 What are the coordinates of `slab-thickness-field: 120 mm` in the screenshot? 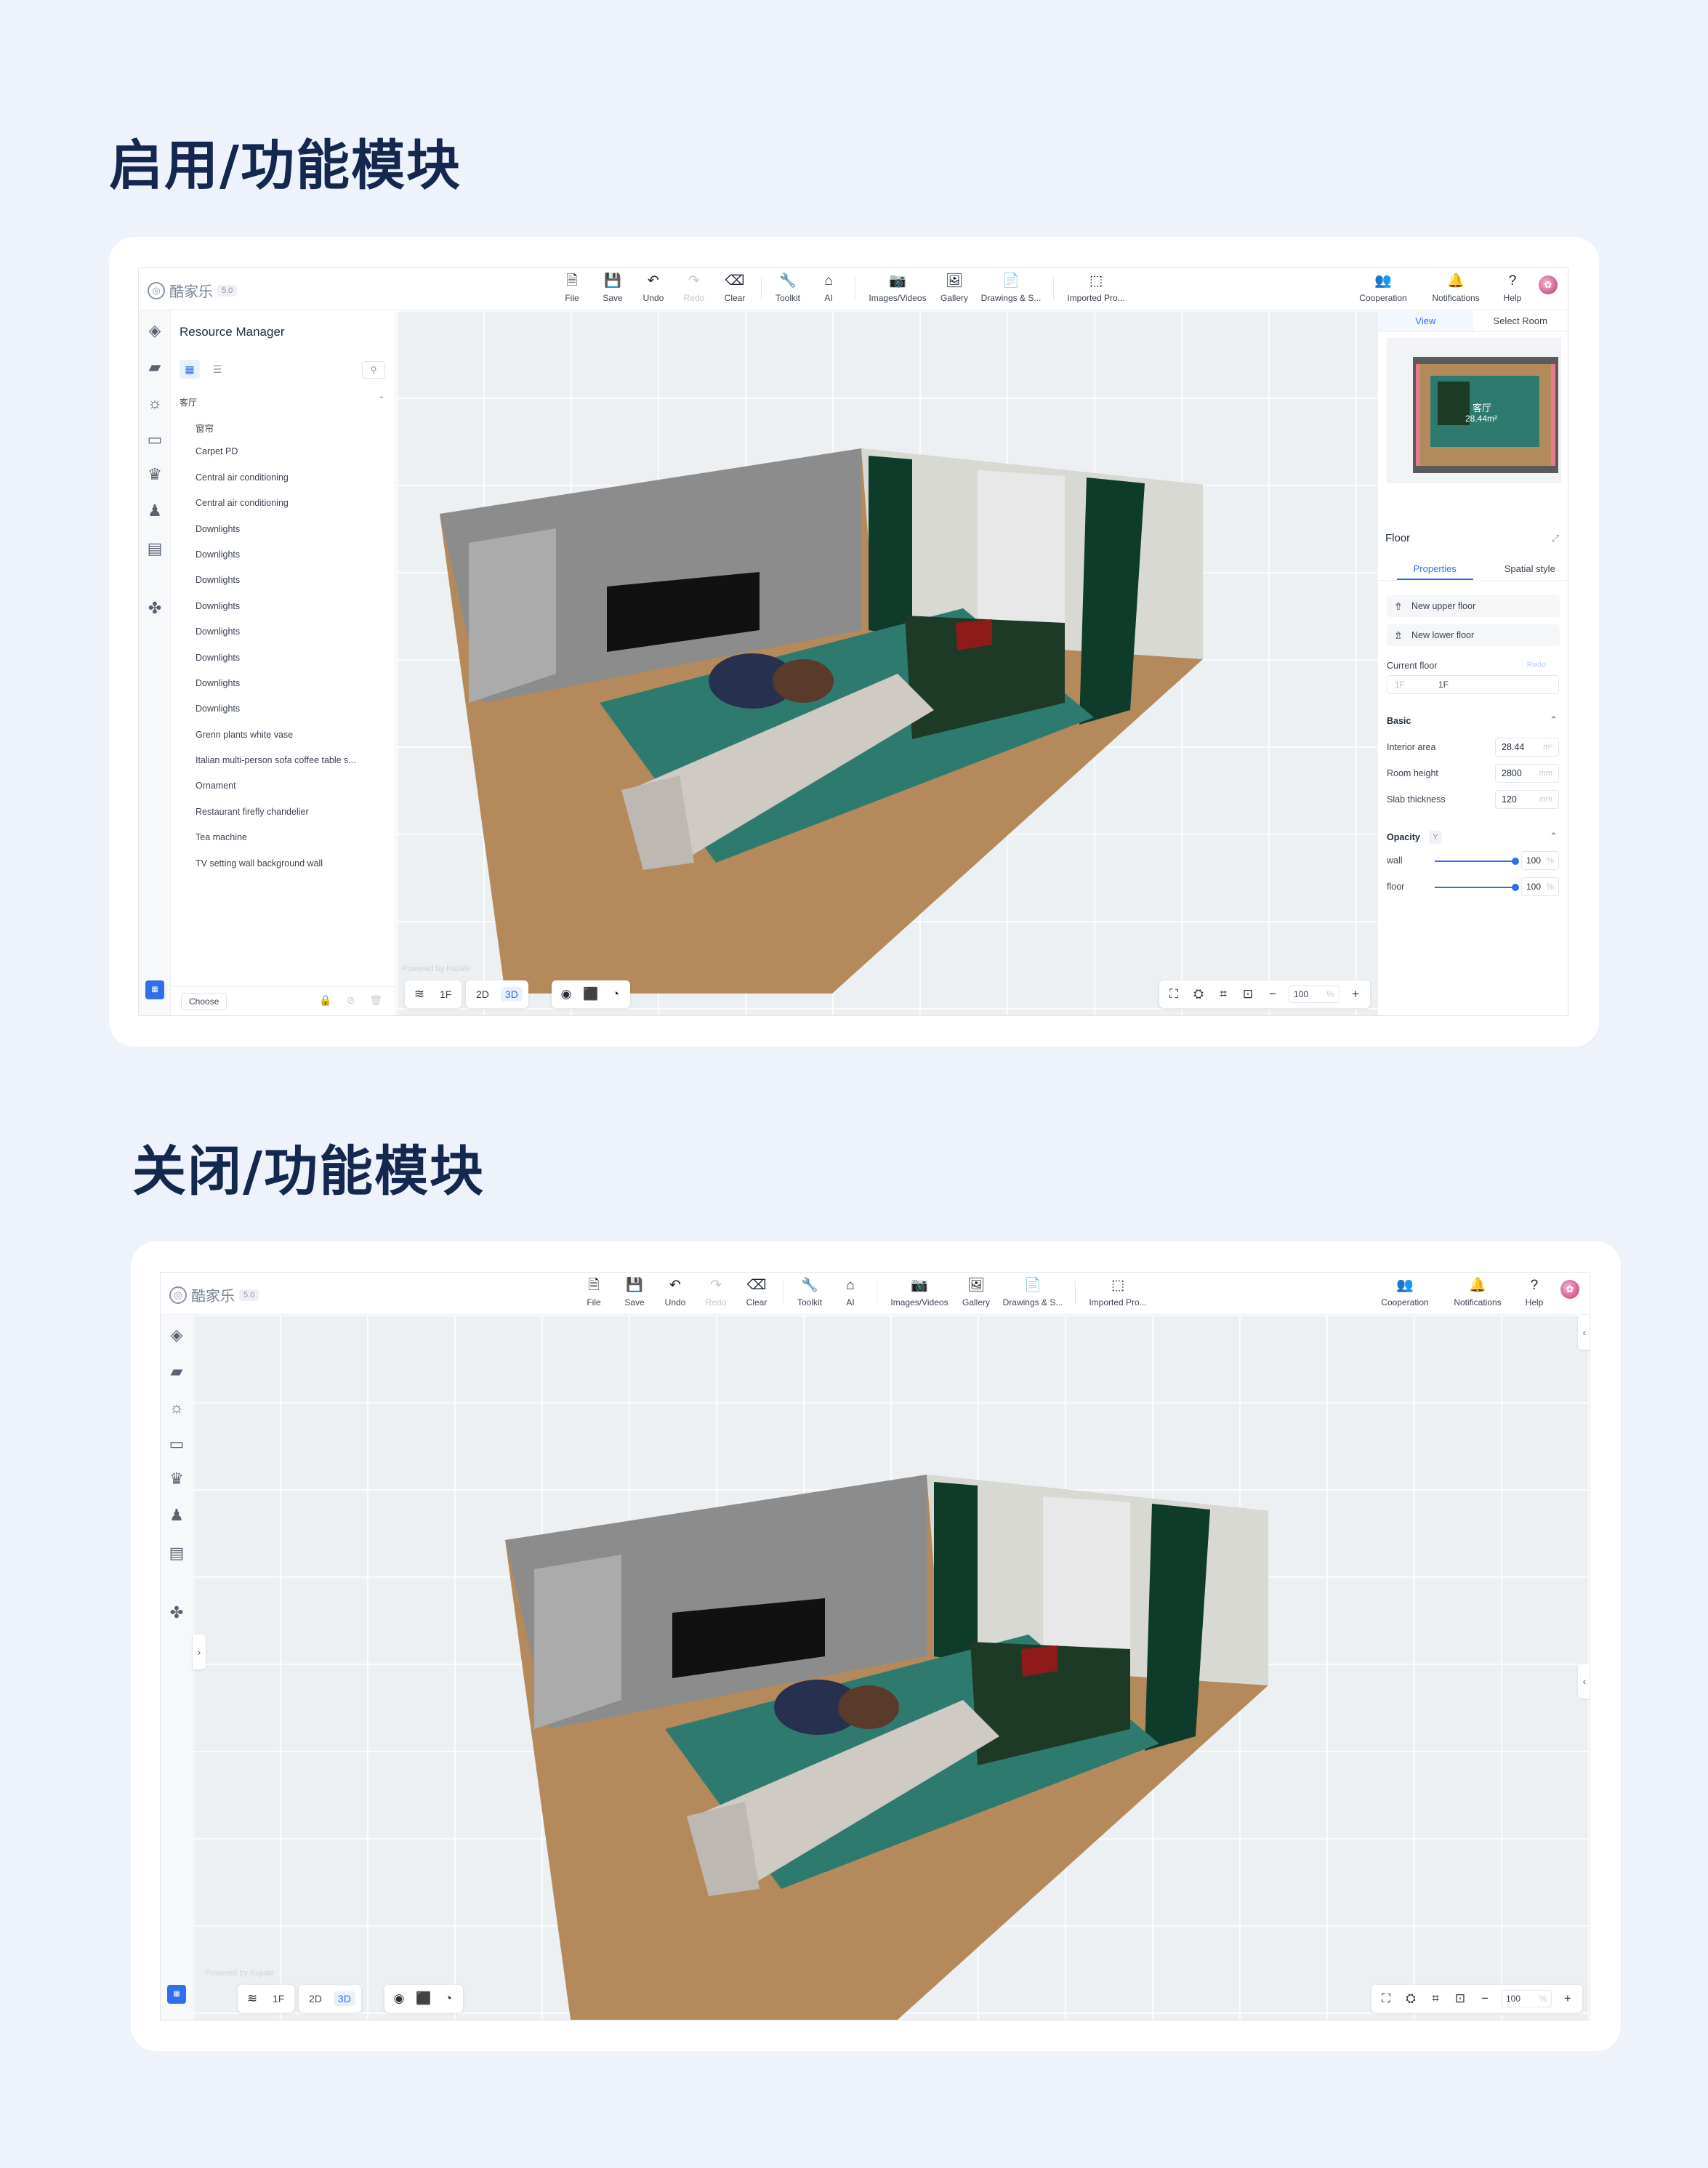 It's located at (1527, 799).